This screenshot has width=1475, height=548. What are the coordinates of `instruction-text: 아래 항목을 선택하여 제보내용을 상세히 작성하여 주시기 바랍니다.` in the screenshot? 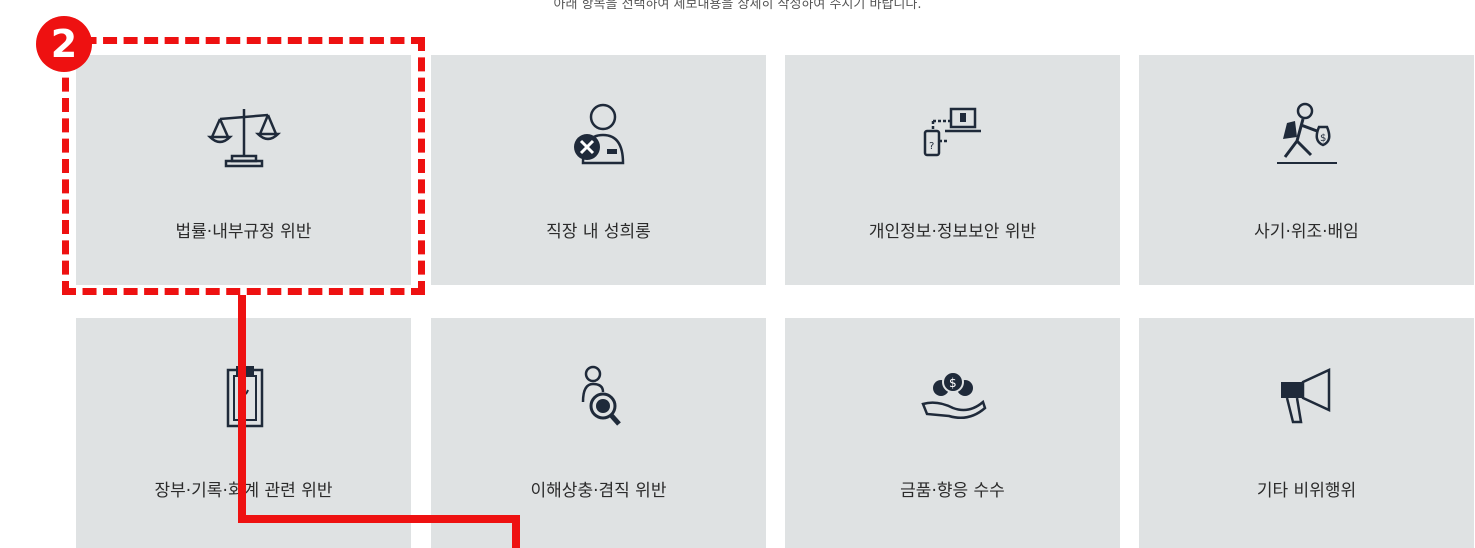 It's located at (737, 6).